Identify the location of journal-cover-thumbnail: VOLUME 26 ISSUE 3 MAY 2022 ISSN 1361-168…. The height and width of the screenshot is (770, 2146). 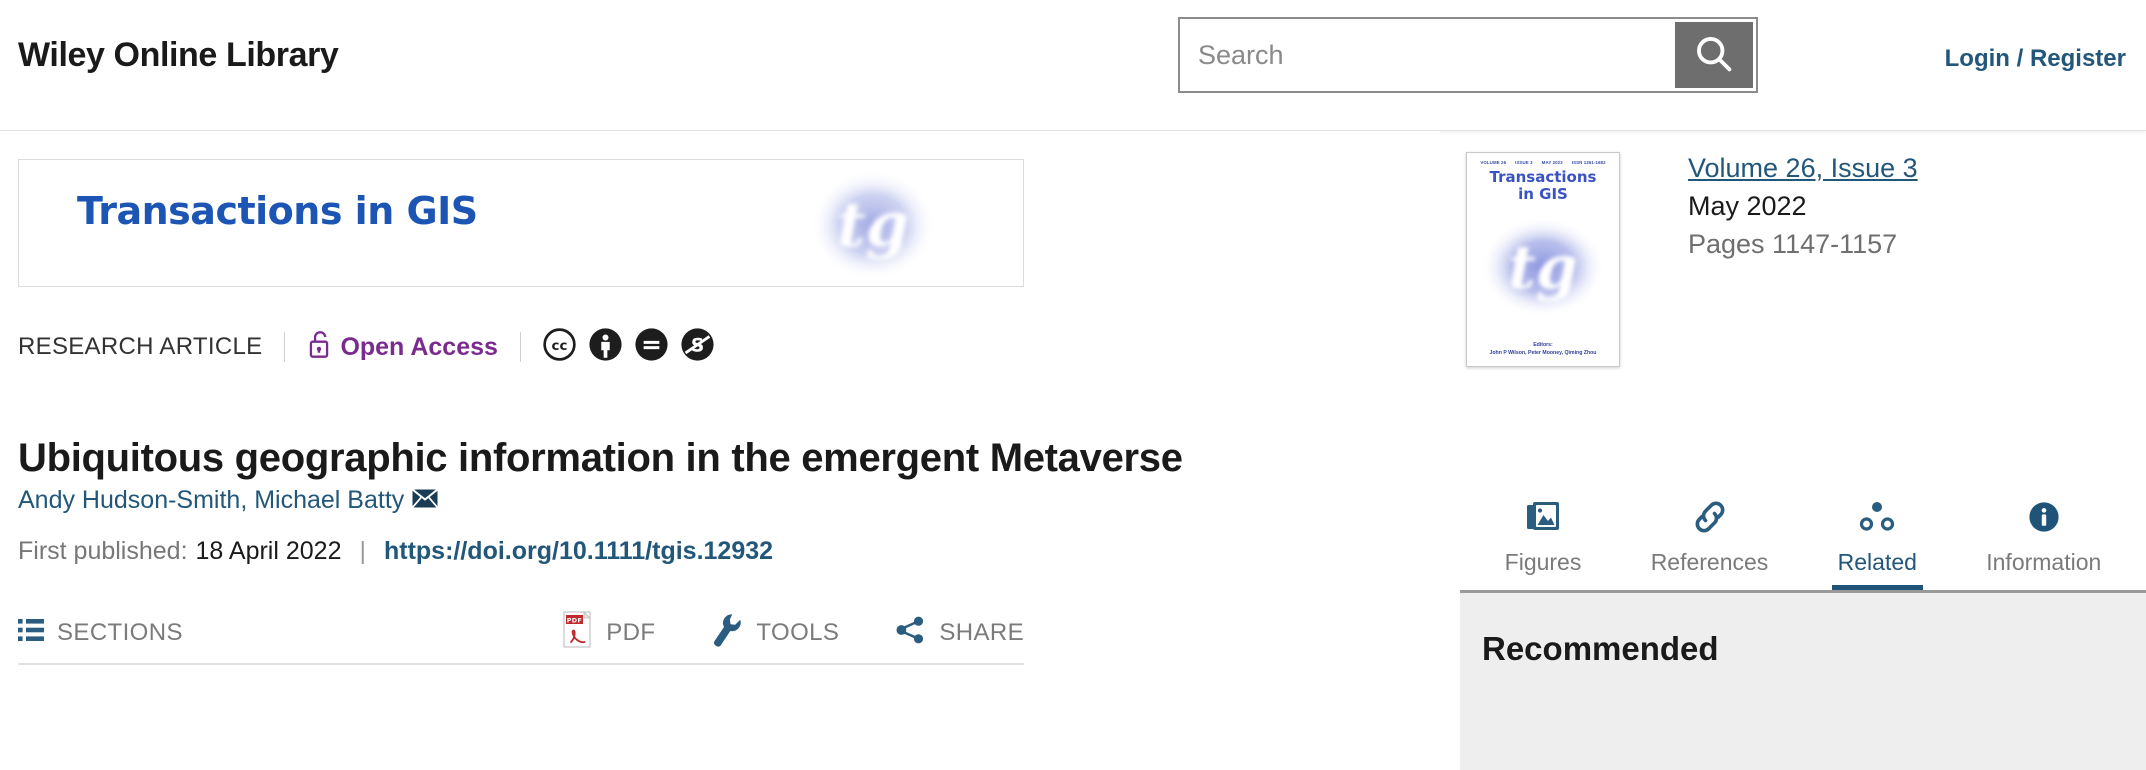
(1543, 259).